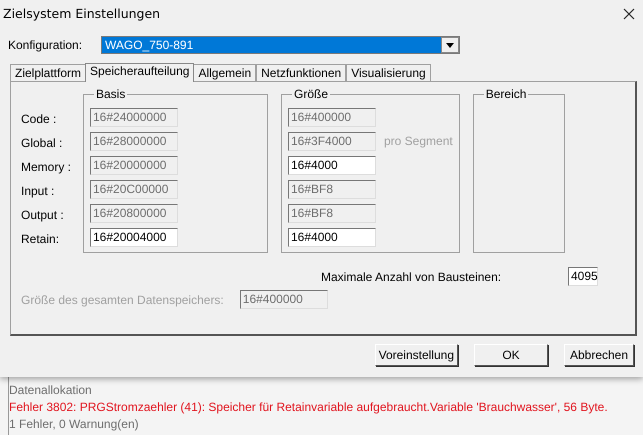 This screenshot has width=643, height=435. Describe the element at coordinates (51, 390) in the screenshot. I see `message-line: Datenallokation` at that location.